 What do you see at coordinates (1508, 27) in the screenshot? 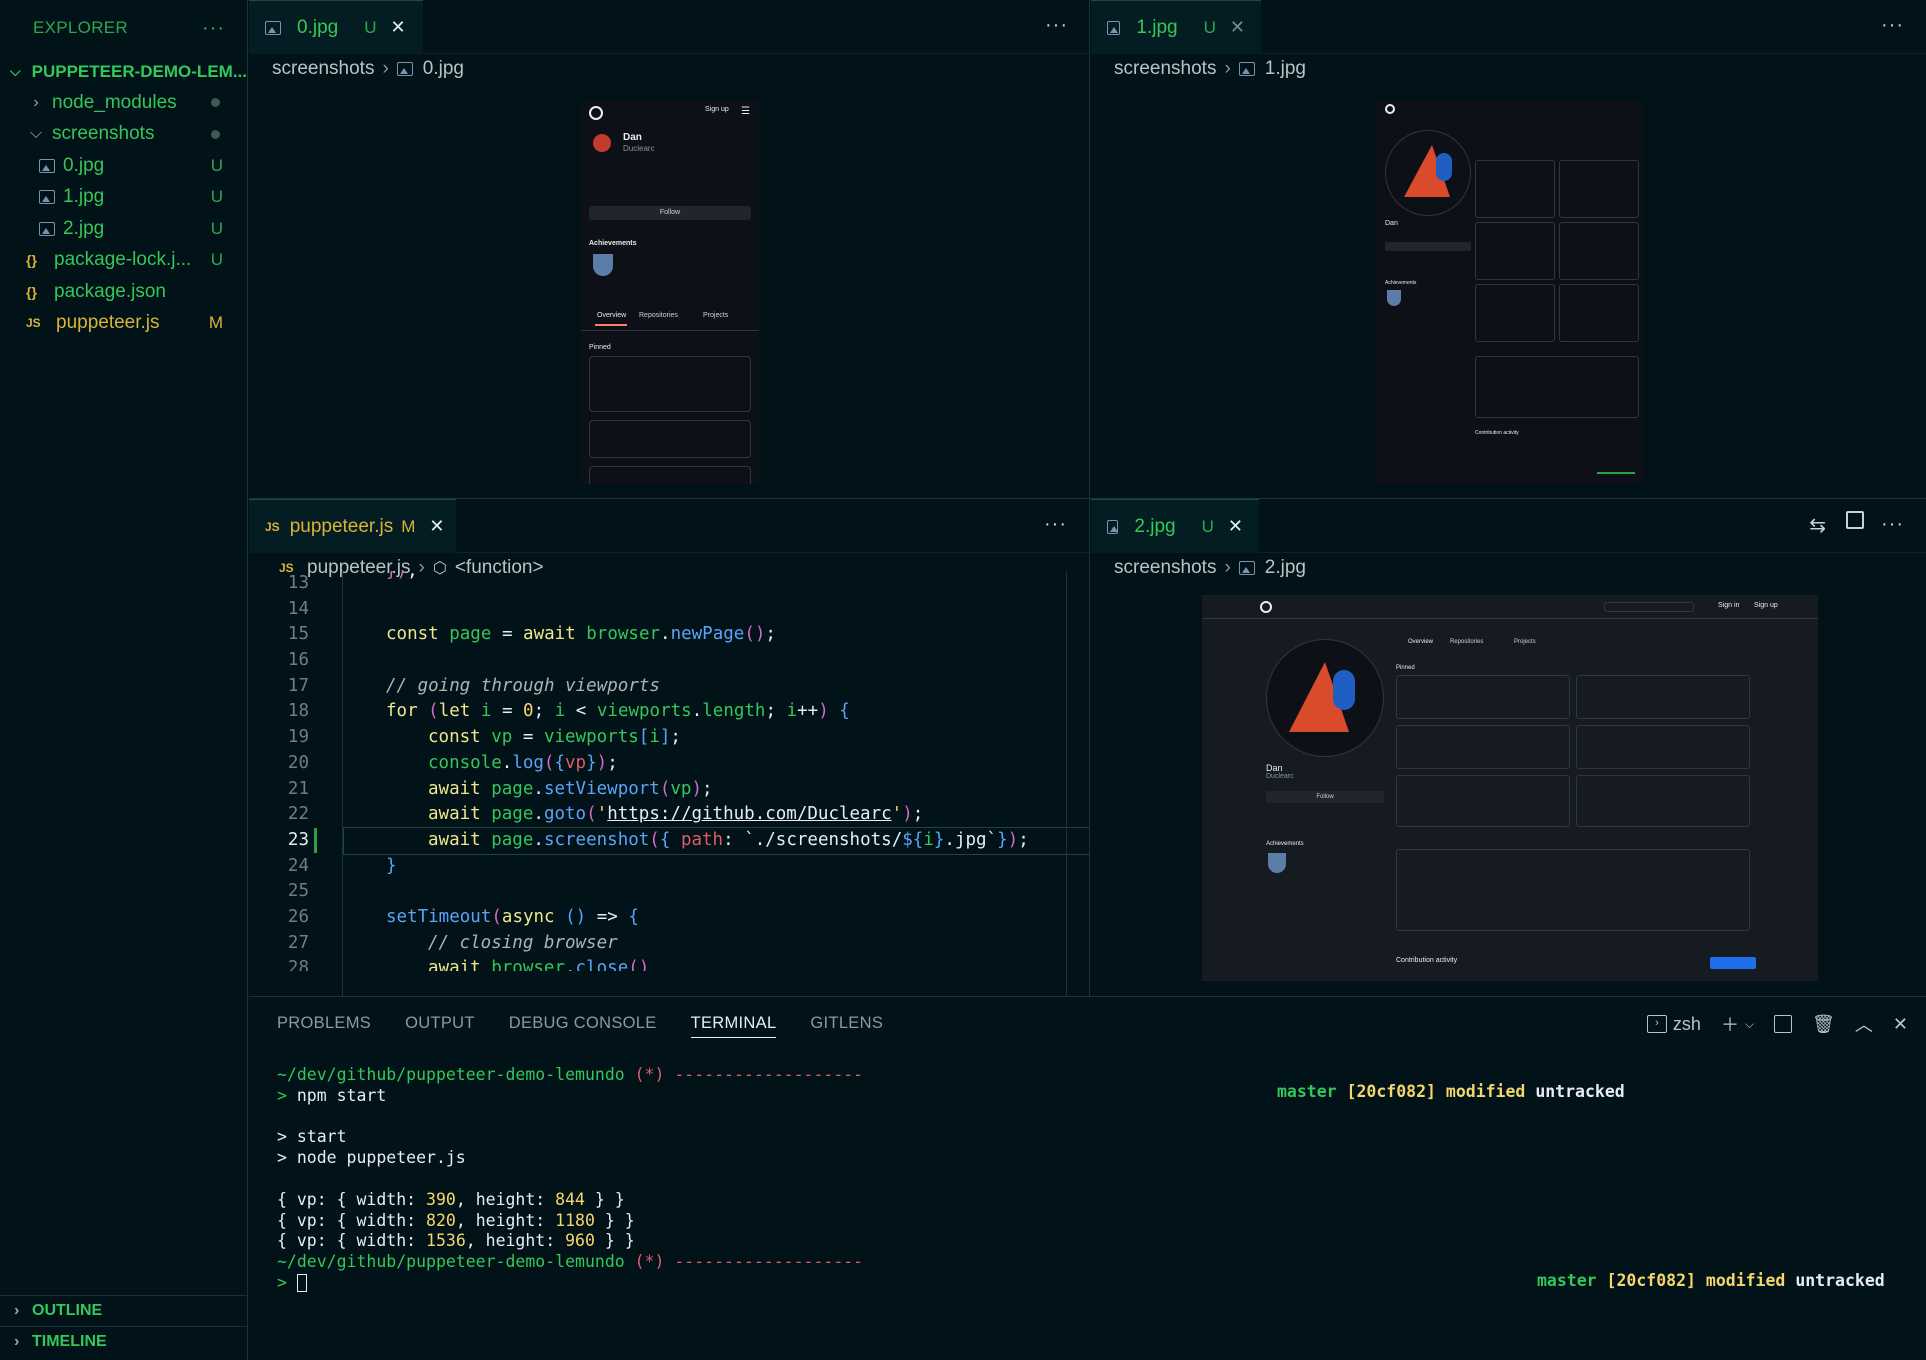
I see `tab-bar: 1.jpg U ✕ ···` at bounding box center [1508, 27].